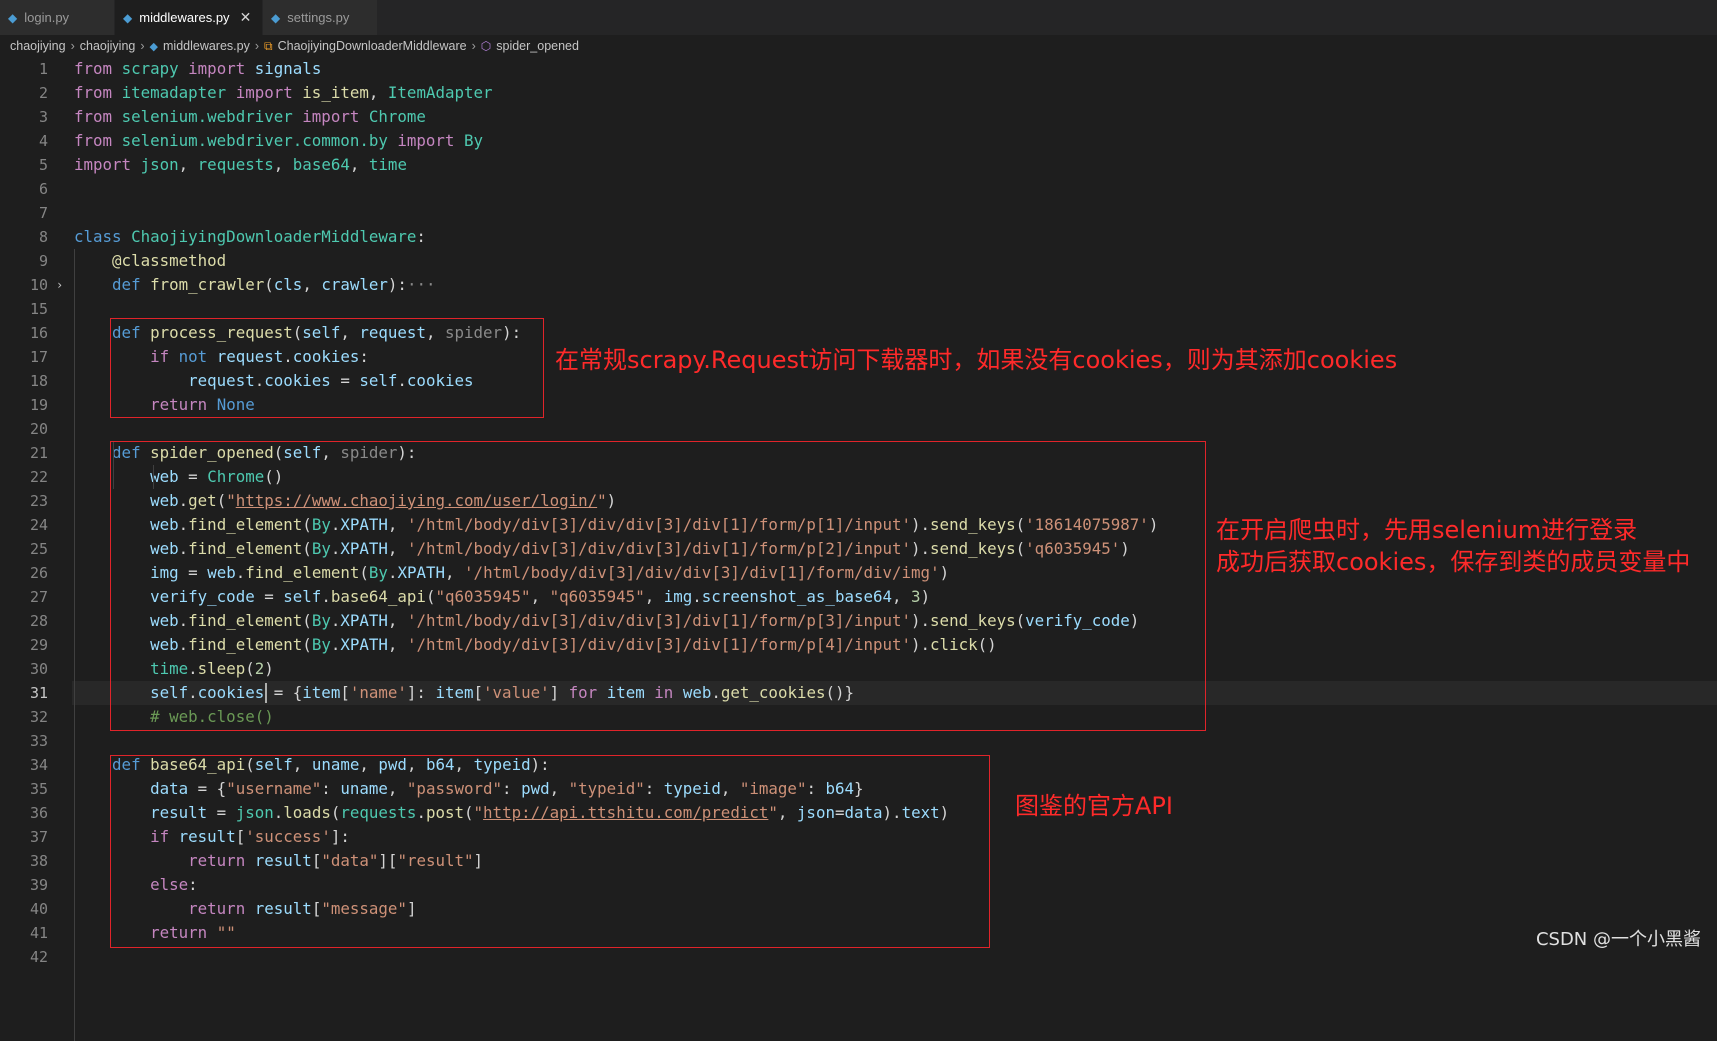 Image resolution: width=1717 pixels, height=1041 pixels. What do you see at coordinates (858, 237) in the screenshot?
I see `code-line: 8 class ChaojiyingDownloaderMiddleware:` at bounding box center [858, 237].